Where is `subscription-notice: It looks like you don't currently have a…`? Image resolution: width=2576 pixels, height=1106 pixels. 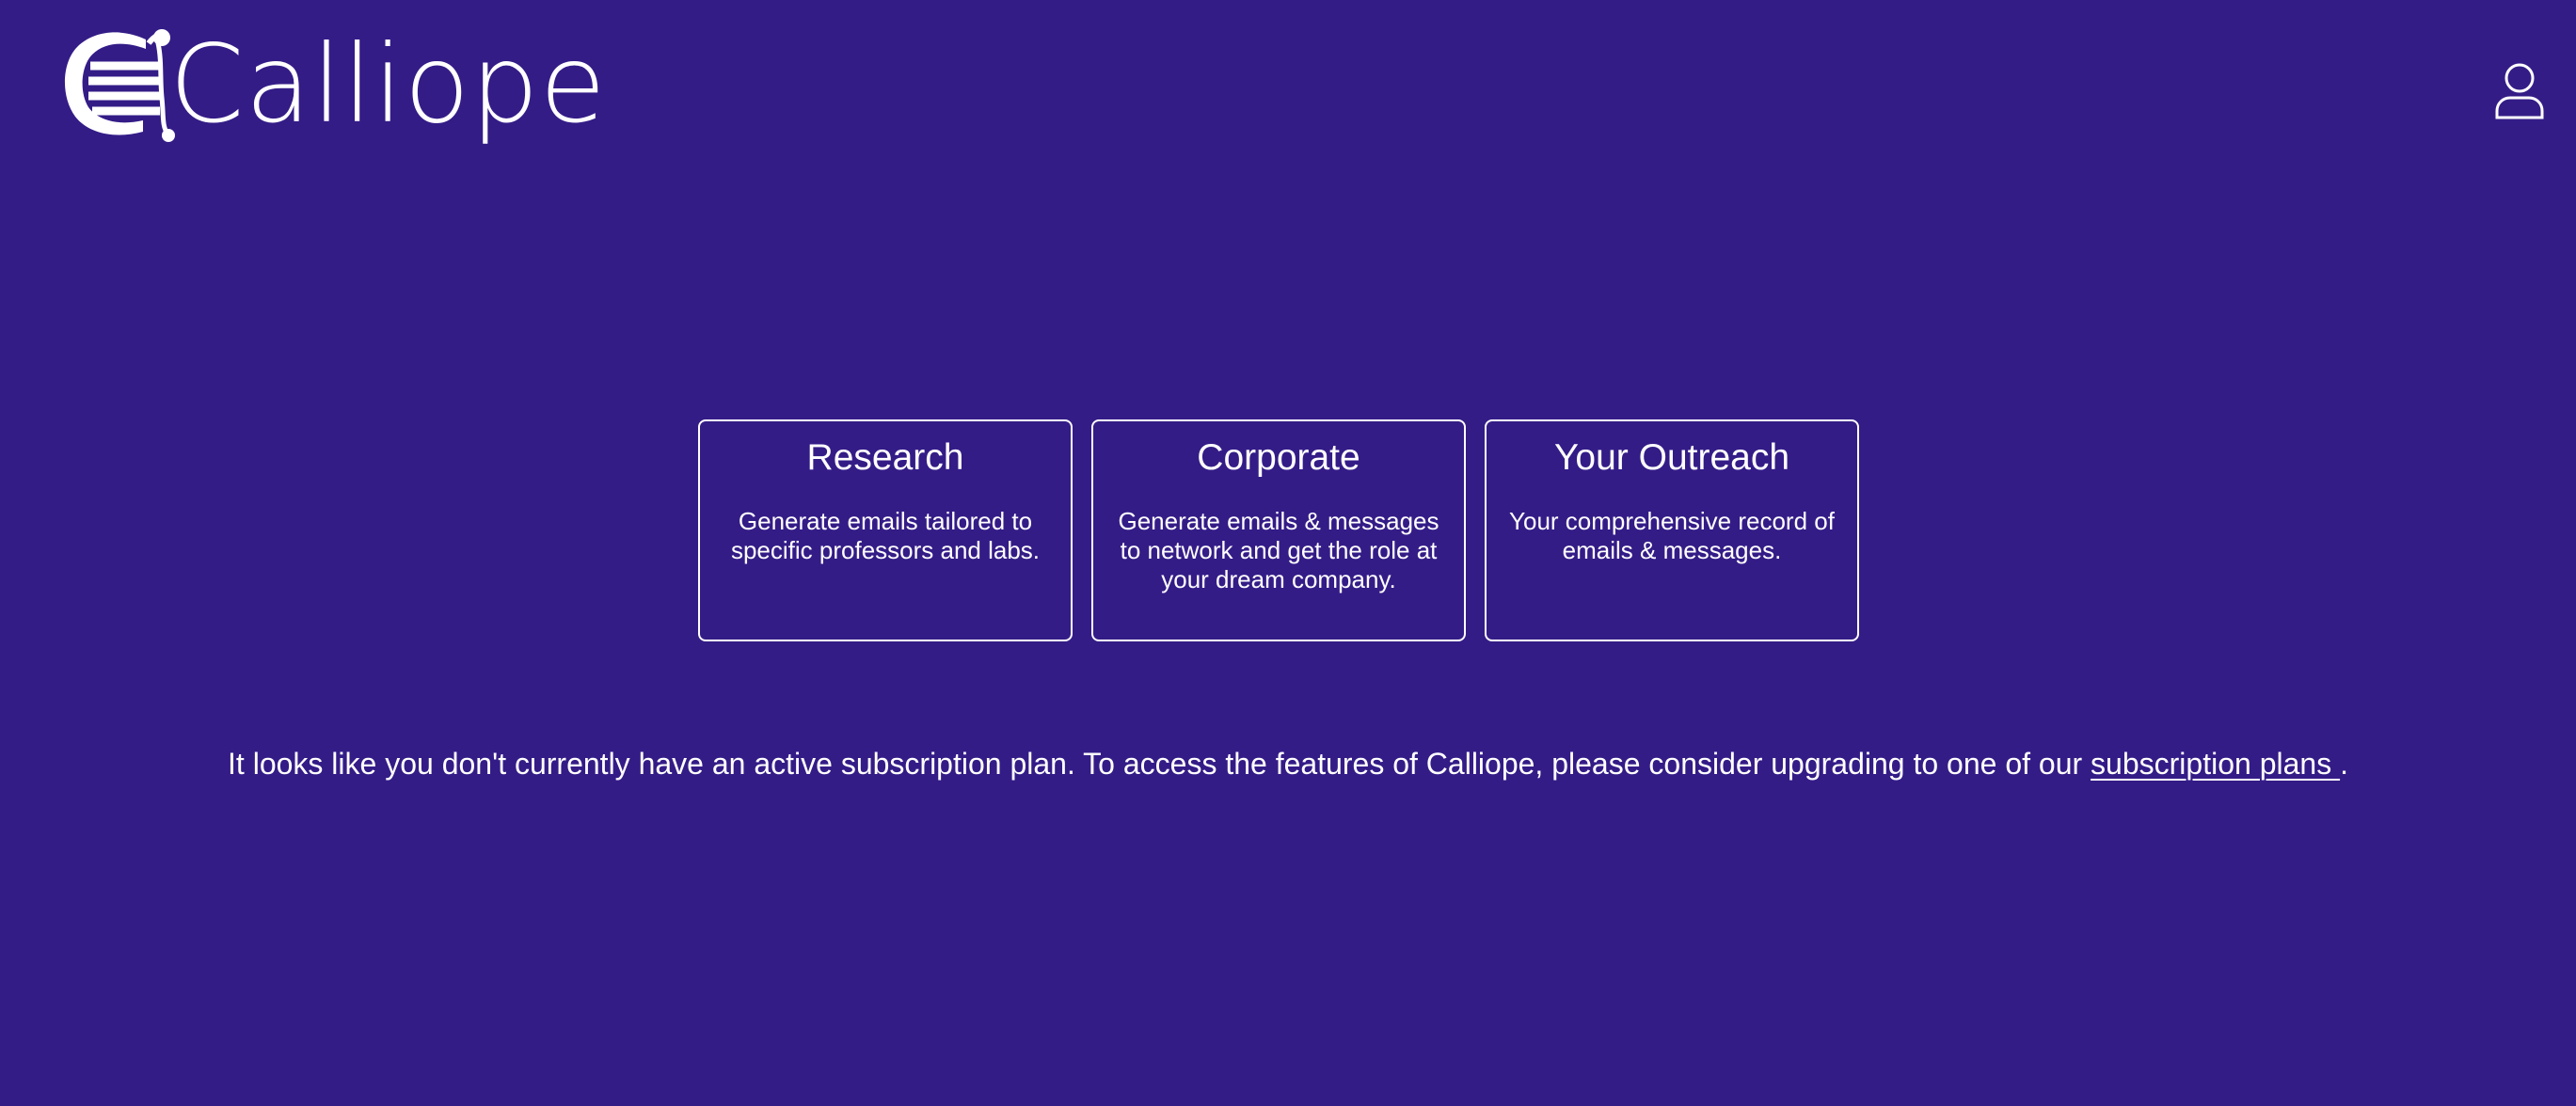
subscription-notice: It looks like you don't currently have a… is located at coordinates (1288, 764).